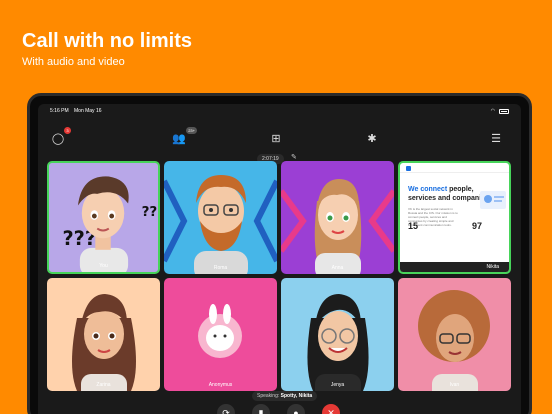 The height and width of the screenshot is (414, 552). I want to click on menu-icon: ☰, so click(496, 138).